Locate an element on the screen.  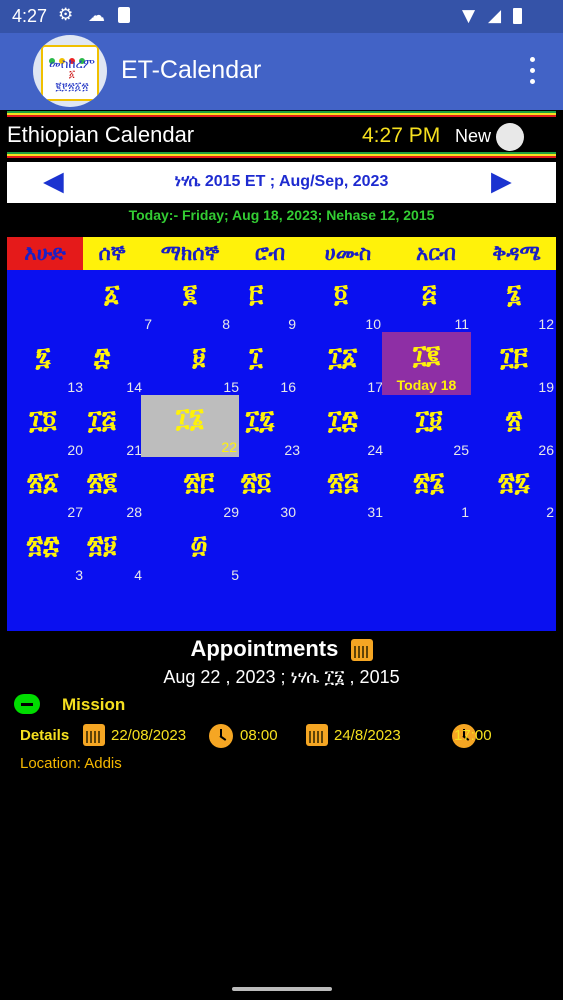
appointments-header: Appointments is located at coordinates (281, 649).